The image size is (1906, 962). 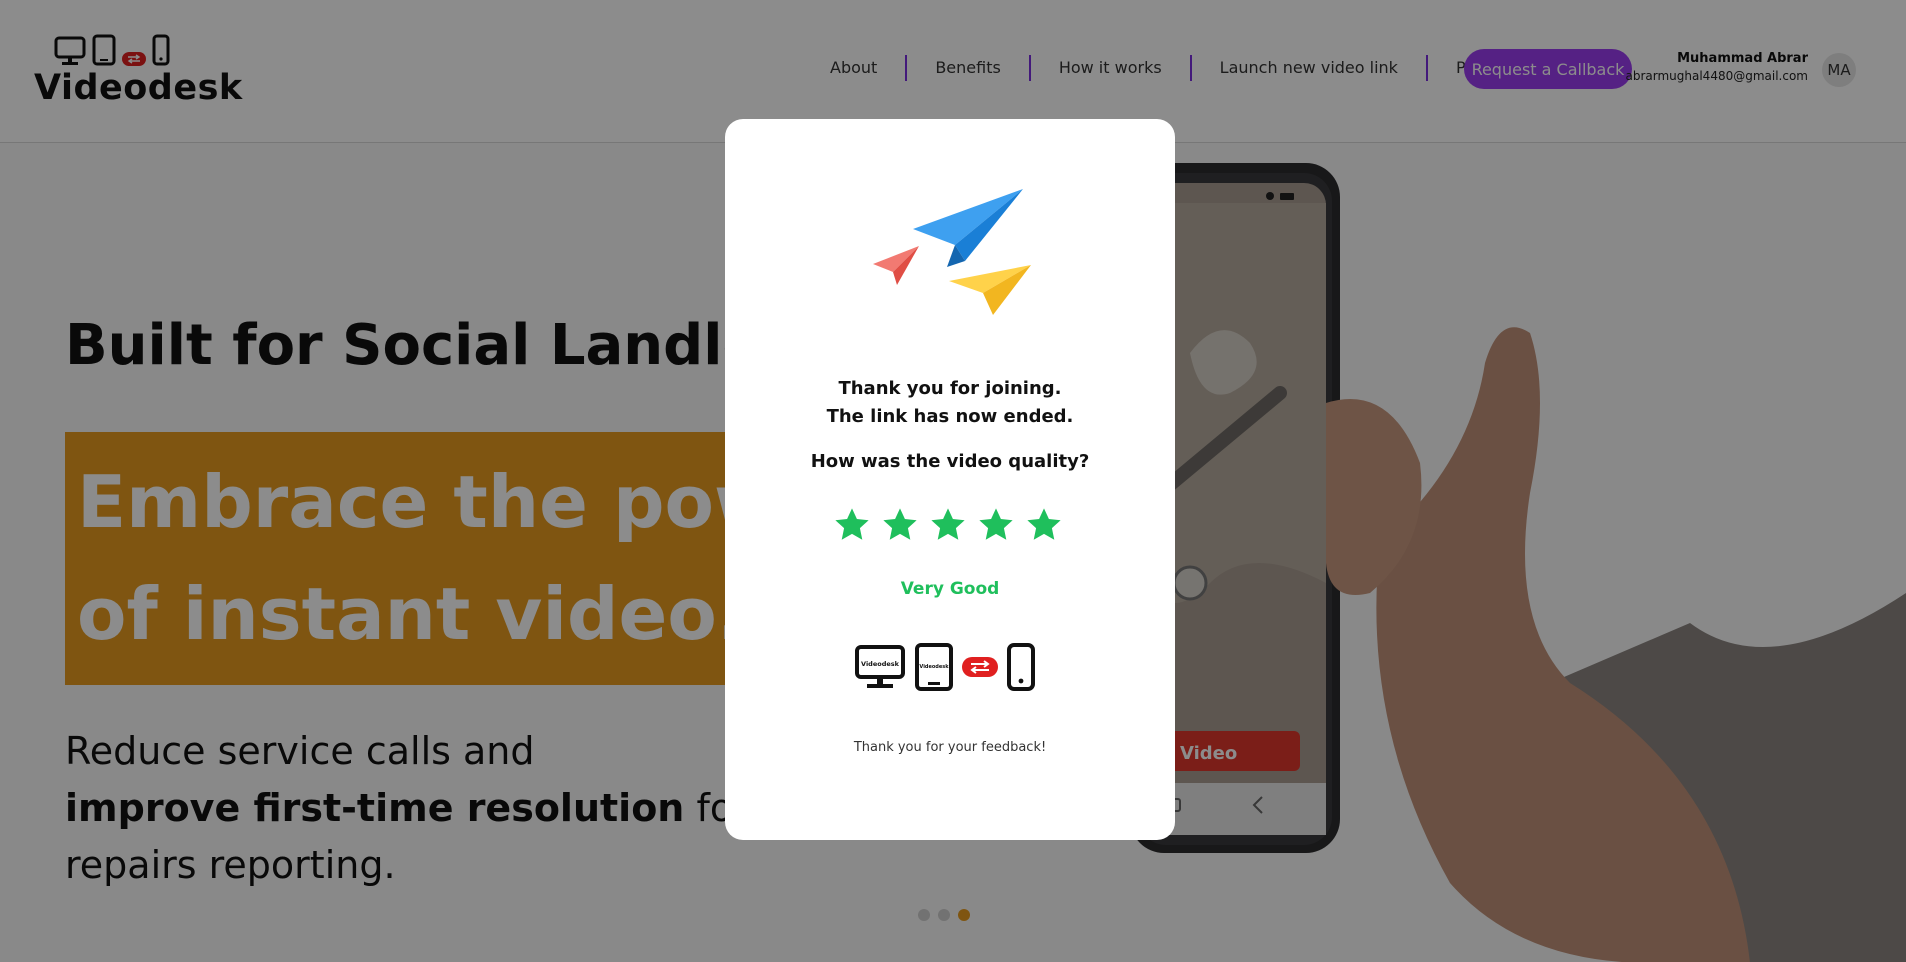 What do you see at coordinates (950, 461) in the screenshot?
I see `quality-question: How was the video quality?` at bounding box center [950, 461].